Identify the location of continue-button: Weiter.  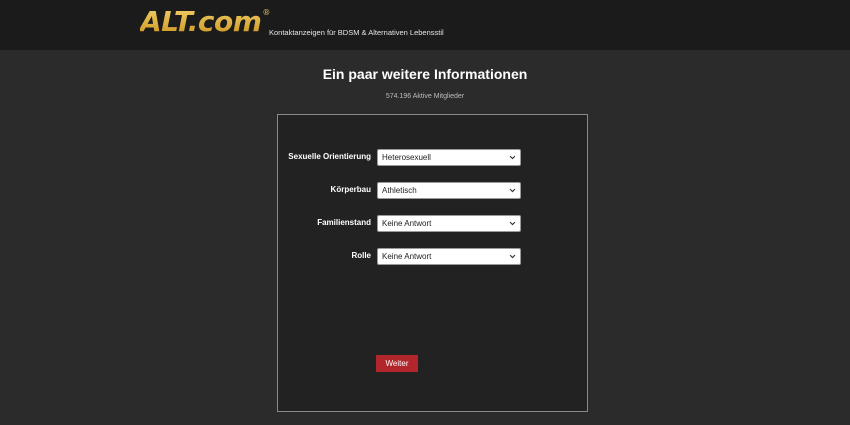
(397, 363).